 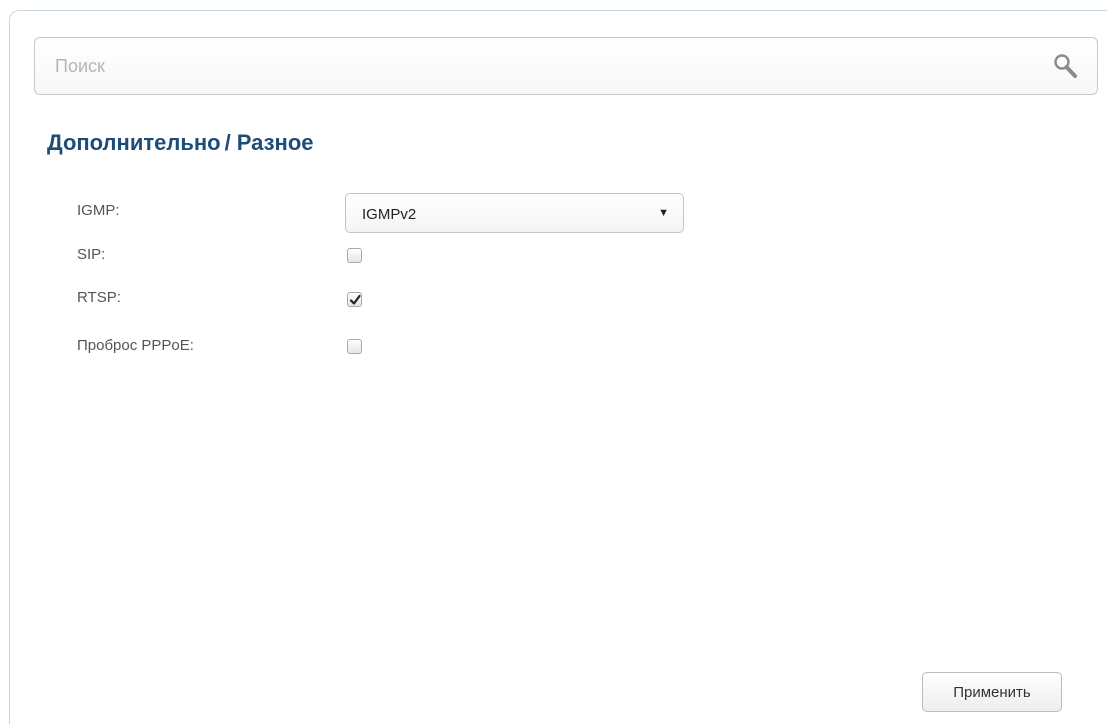 What do you see at coordinates (992, 692) in the screenshot?
I see `apply-button: Применить` at bounding box center [992, 692].